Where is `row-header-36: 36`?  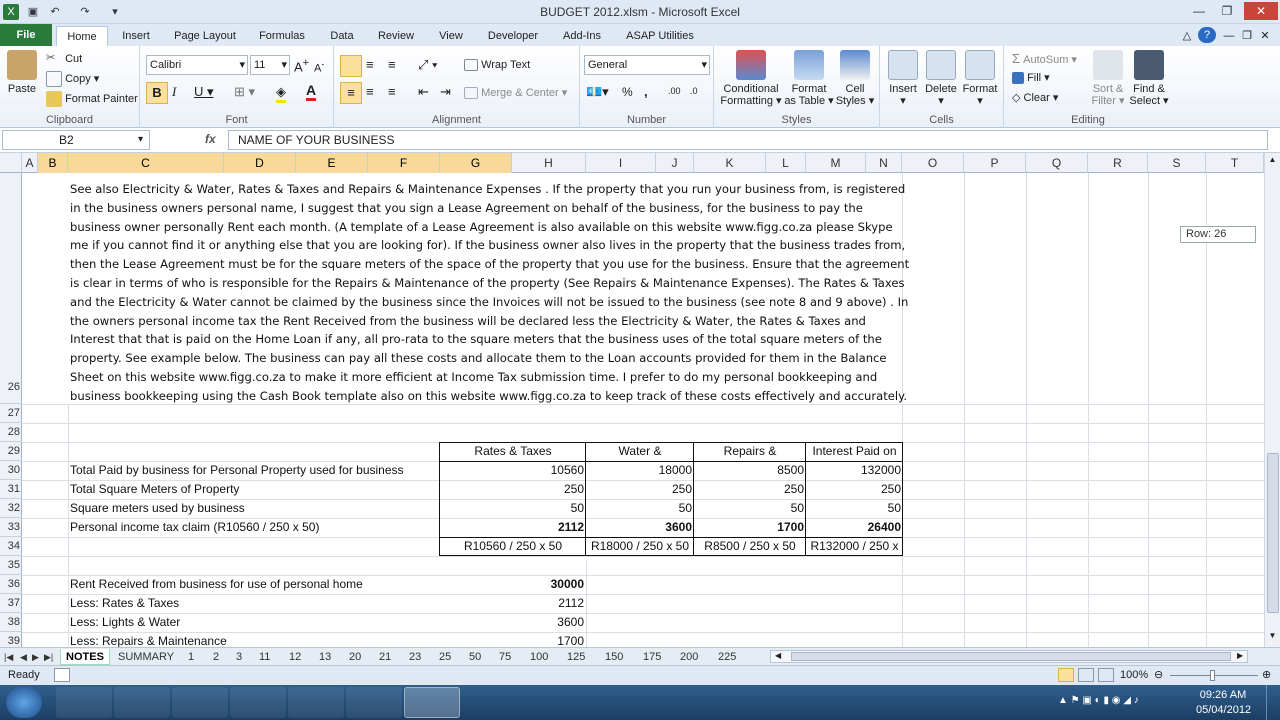 row-header-36: 36 is located at coordinates (11, 584).